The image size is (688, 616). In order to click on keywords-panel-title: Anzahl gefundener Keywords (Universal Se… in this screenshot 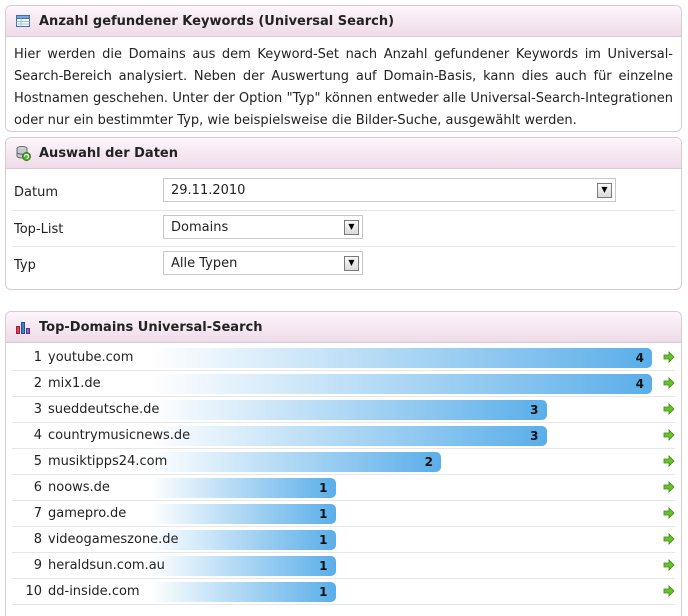, I will do `click(217, 21)`.